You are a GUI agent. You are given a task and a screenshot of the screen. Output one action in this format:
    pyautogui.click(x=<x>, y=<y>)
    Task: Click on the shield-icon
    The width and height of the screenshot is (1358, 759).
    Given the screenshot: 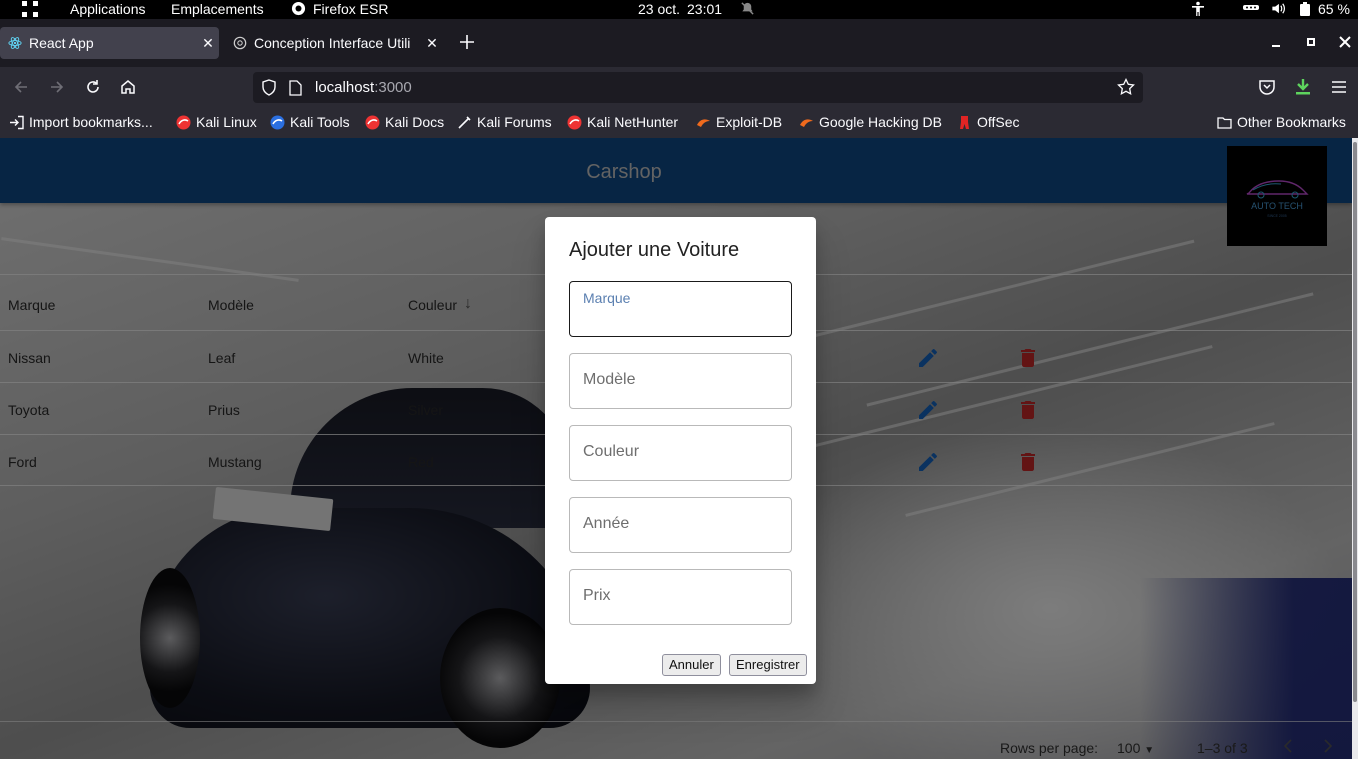 What is the action you would take?
    pyautogui.click(x=269, y=89)
    